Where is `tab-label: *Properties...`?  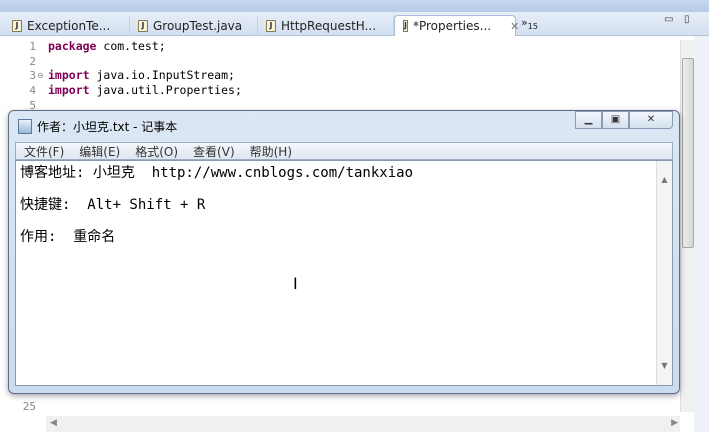
tab-label: *Properties... is located at coordinates (452, 26).